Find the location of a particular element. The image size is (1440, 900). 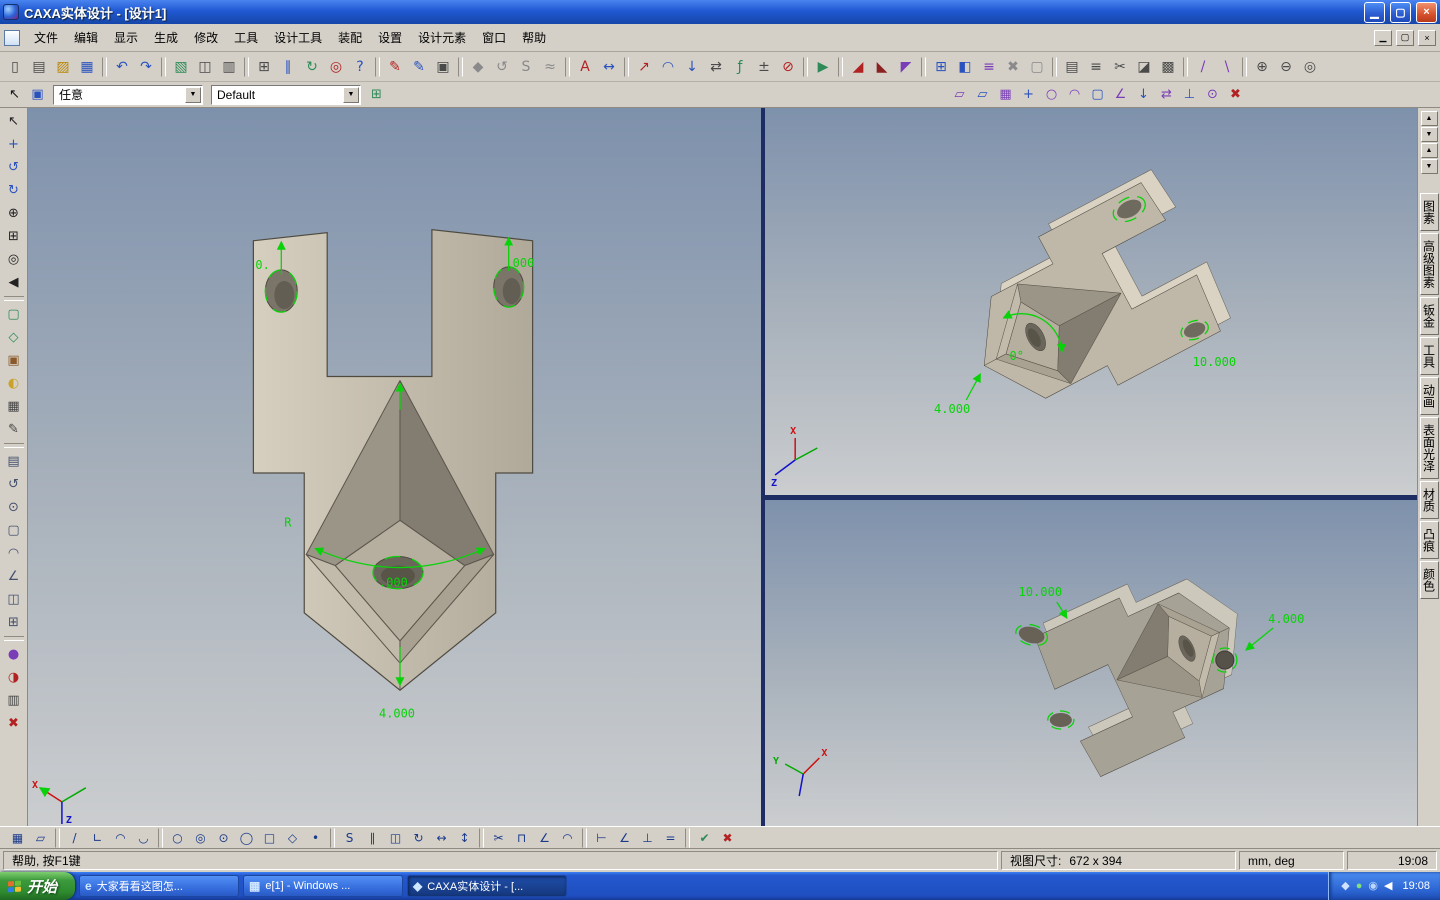

trim-tool: ✂ is located at coordinates (1120, 67).